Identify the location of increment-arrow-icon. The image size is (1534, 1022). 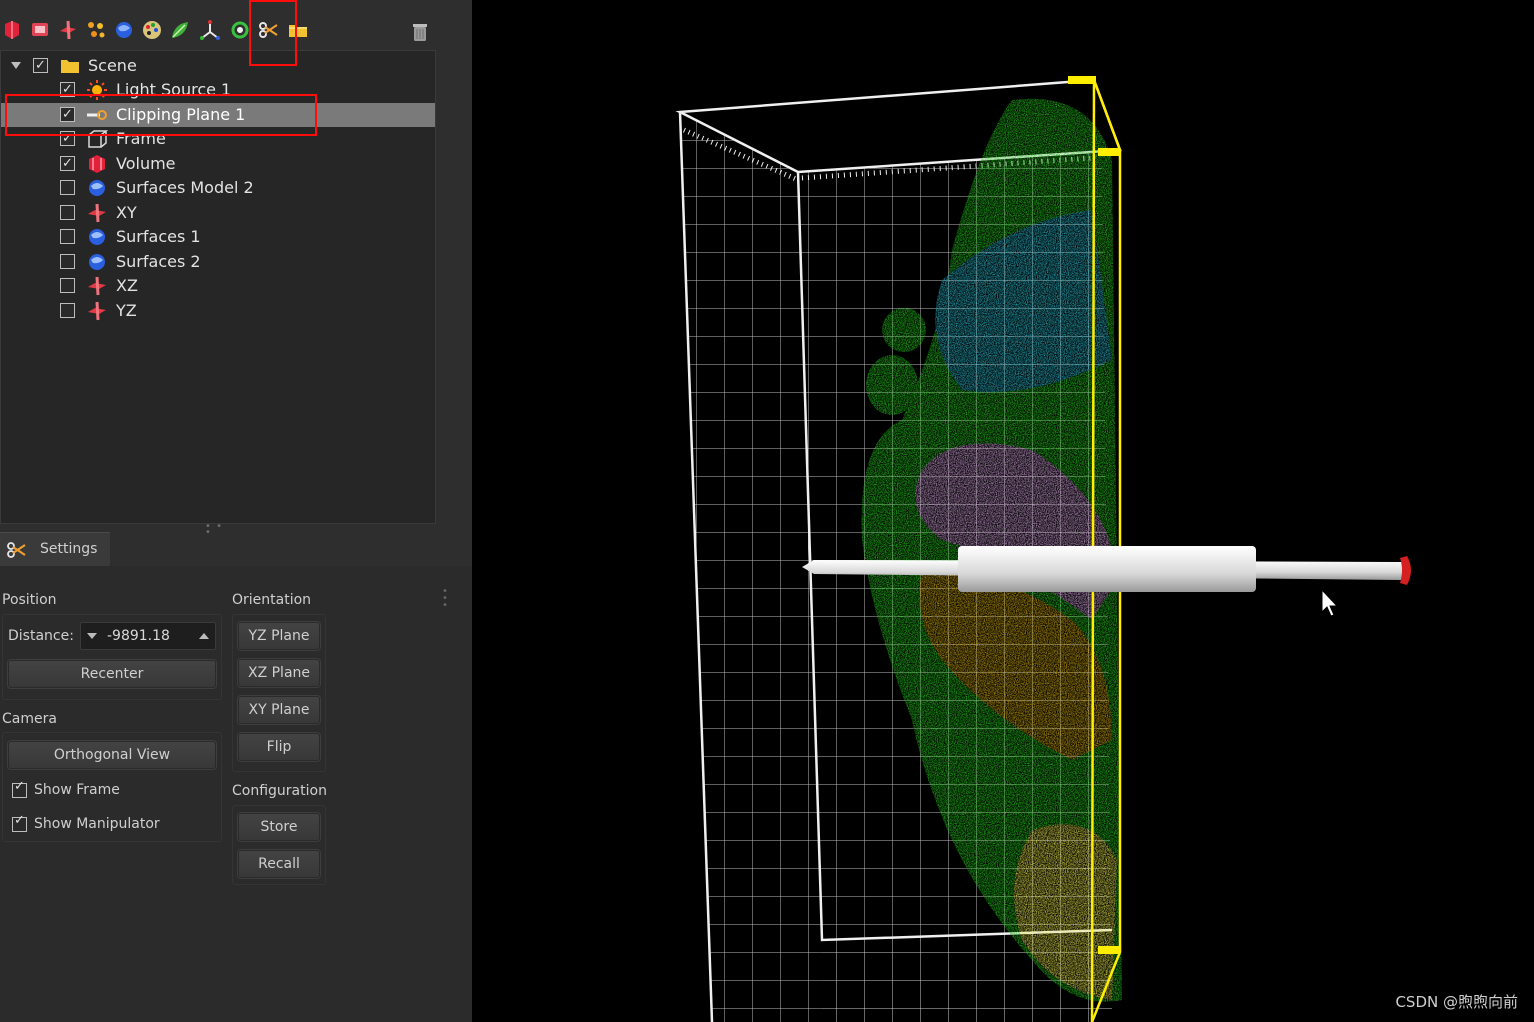
(204, 636).